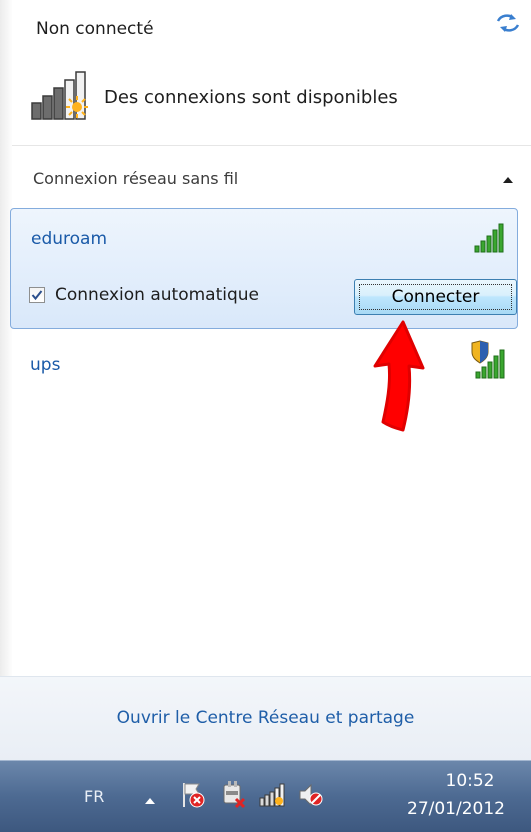 Image resolution: width=531 pixels, height=832 pixels. Describe the element at coordinates (64, 97) in the screenshot. I see `network-available-icon` at that location.